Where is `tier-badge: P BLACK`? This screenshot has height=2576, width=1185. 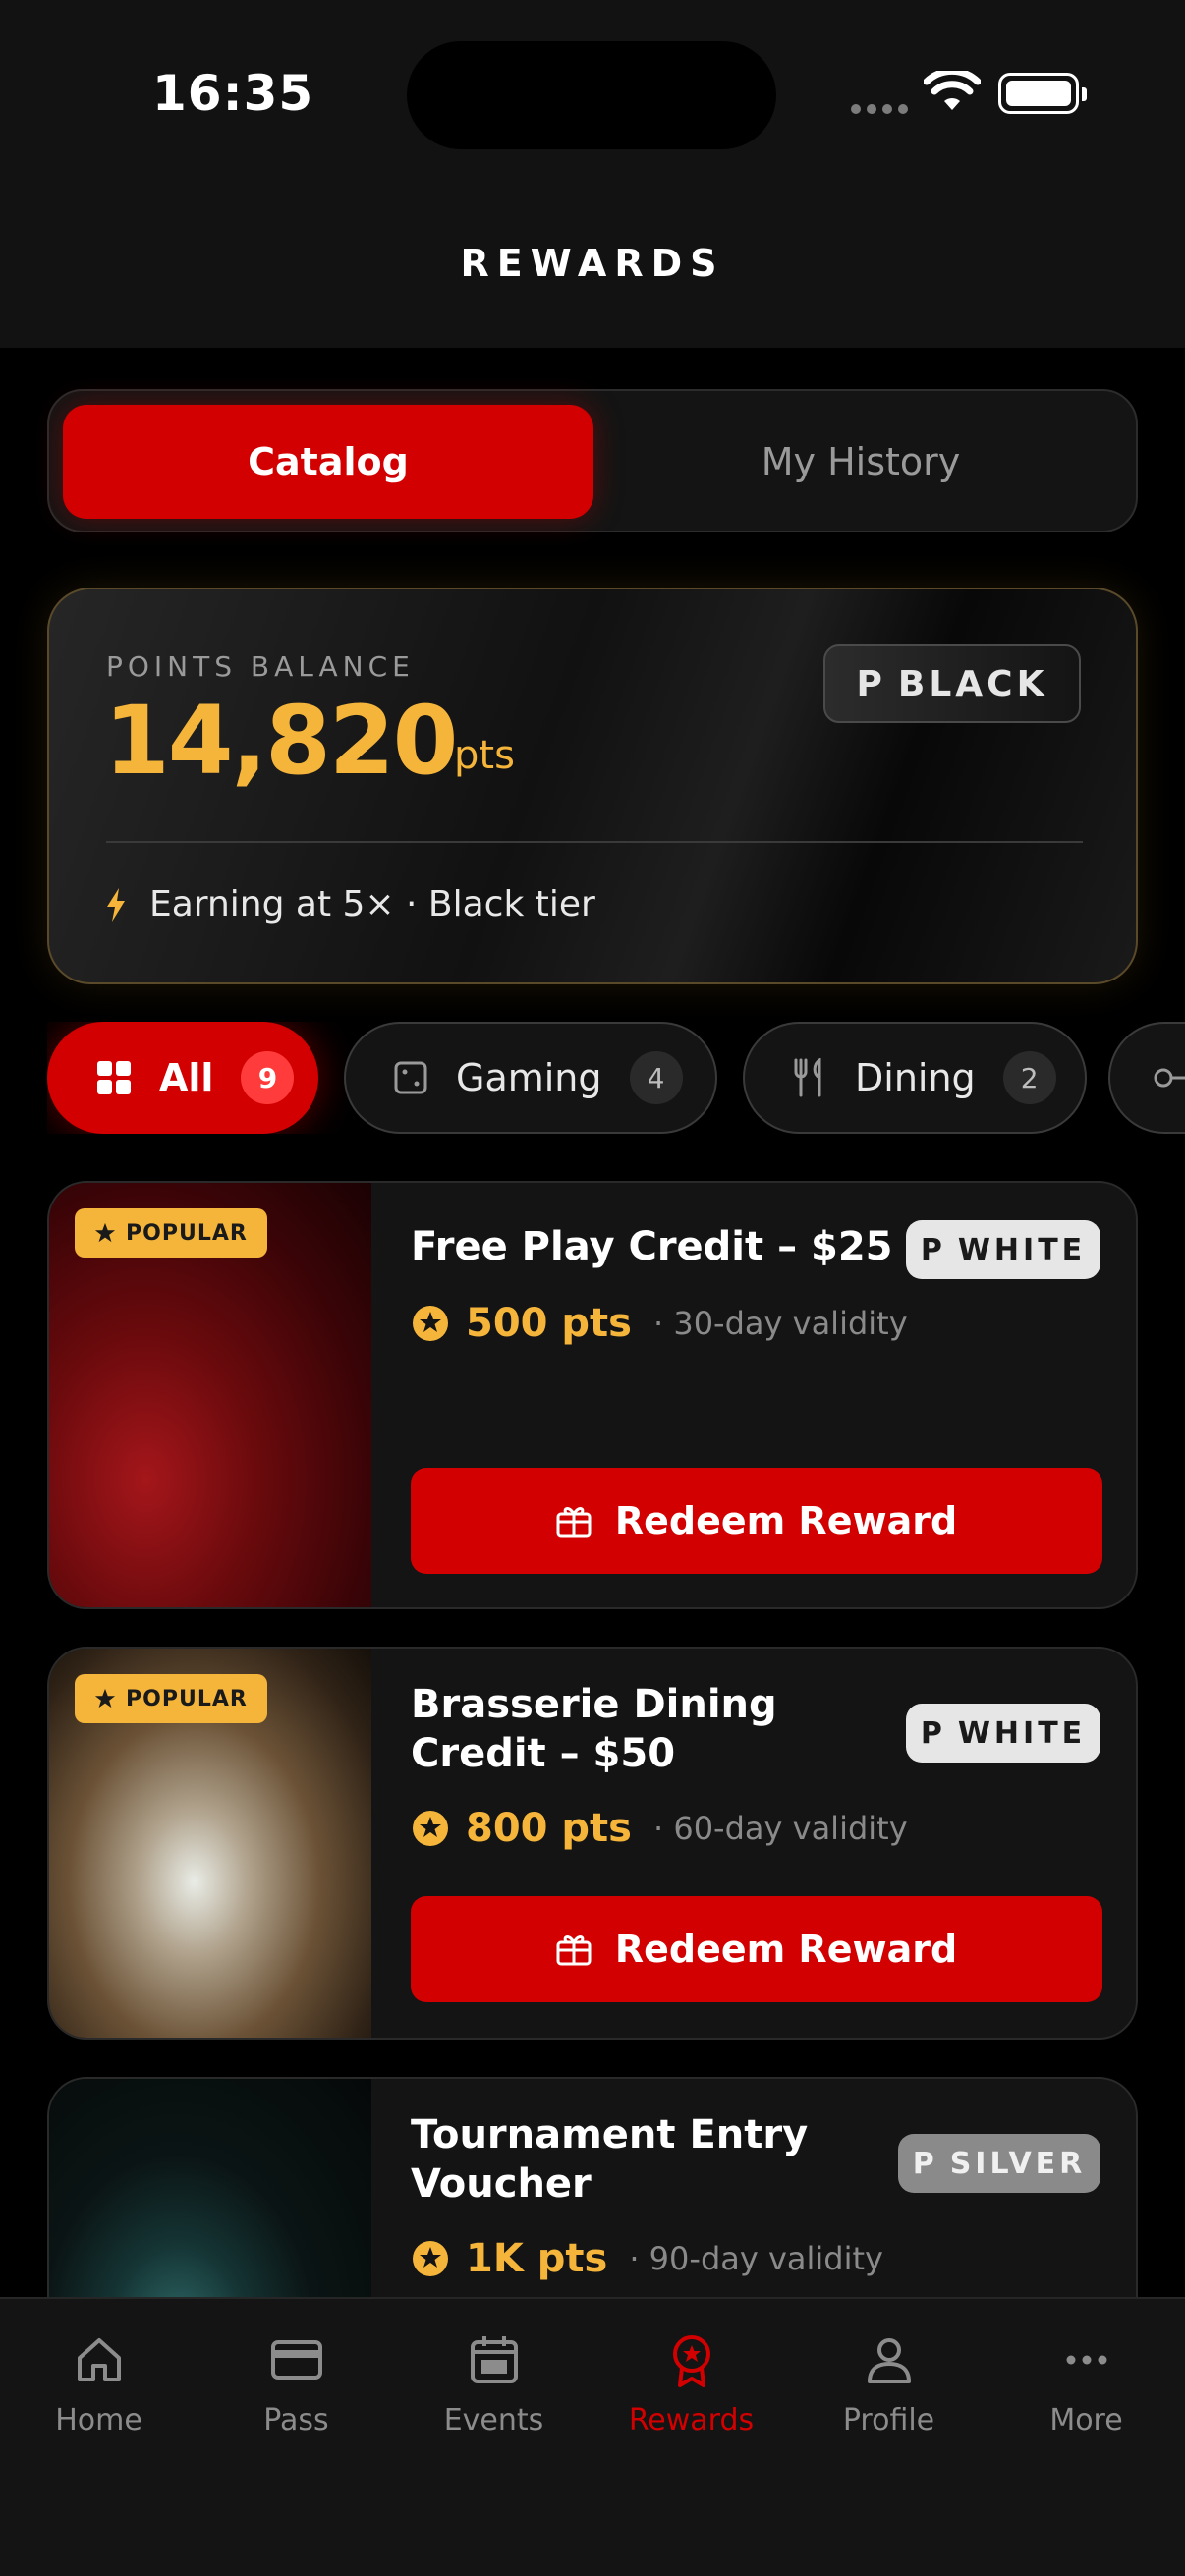 tier-badge: P BLACK is located at coordinates (952, 683).